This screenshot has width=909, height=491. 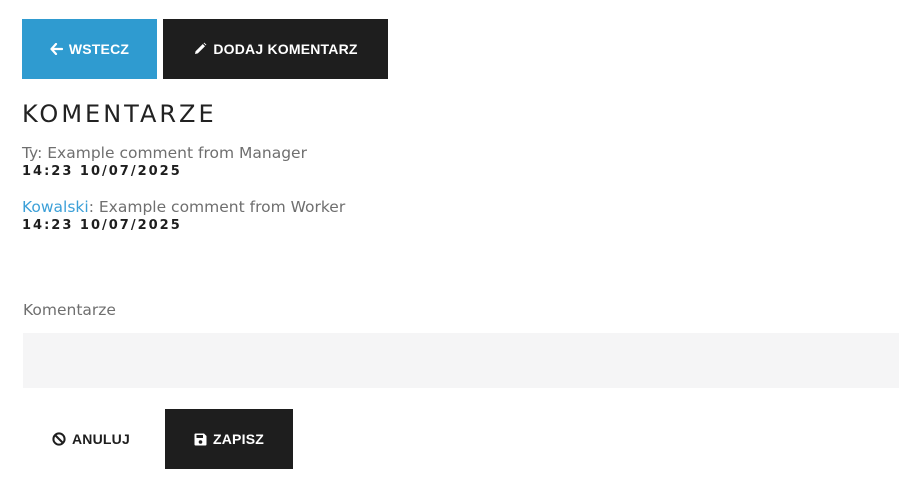 I want to click on back-button: WSTECZ, so click(x=89, y=49).